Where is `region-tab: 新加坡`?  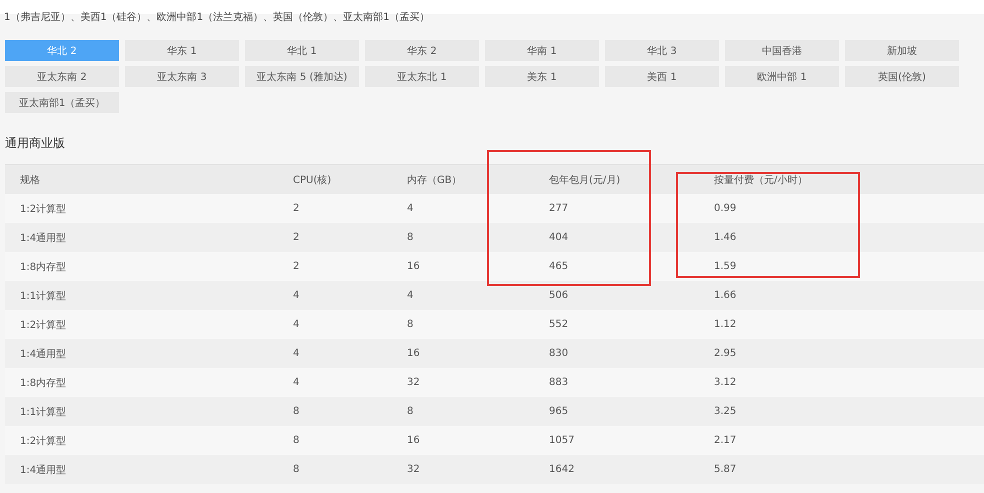
region-tab: 新加坡 is located at coordinates (902, 50).